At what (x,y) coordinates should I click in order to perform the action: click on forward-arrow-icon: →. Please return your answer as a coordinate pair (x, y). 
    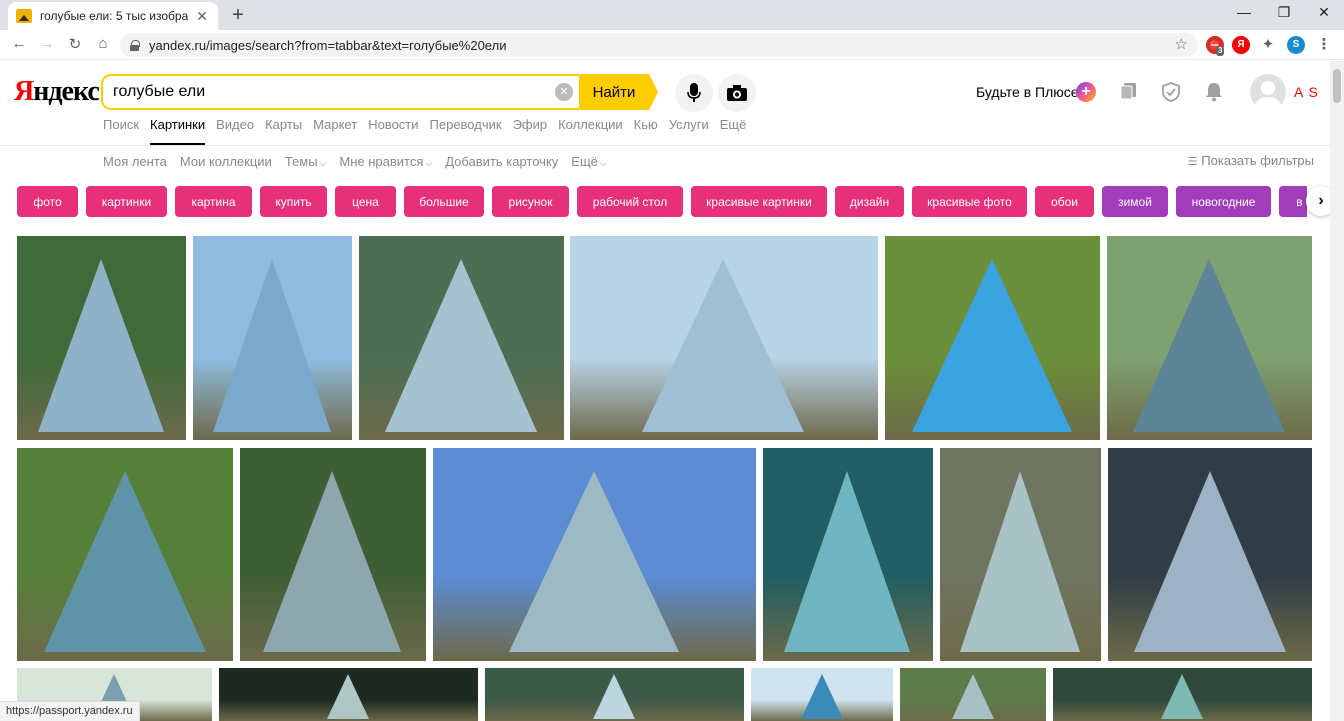
    Looking at the image, I should click on (47, 43).